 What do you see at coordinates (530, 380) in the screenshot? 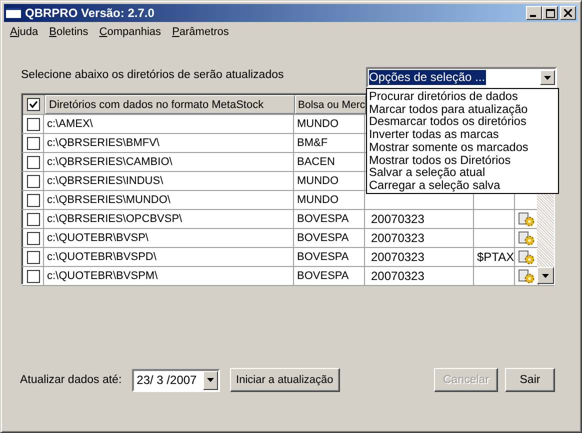
I see `action-button: Sair` at bounding box center [530, 380].